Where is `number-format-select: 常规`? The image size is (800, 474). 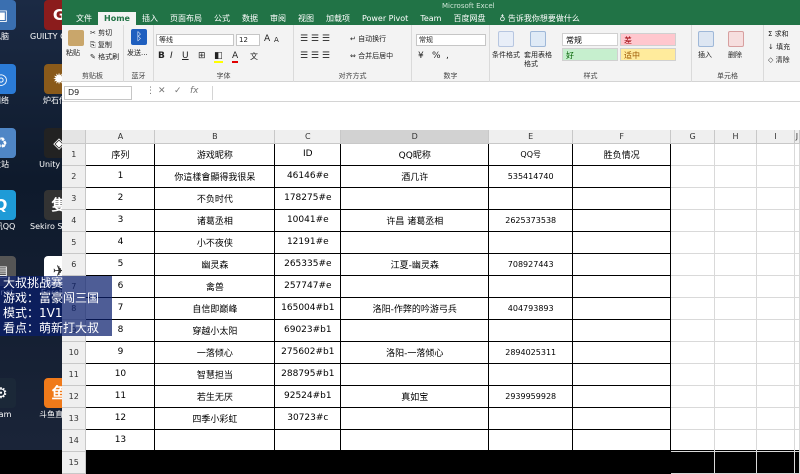
number-format-select: 常规 is located at coordinates (451, 40).